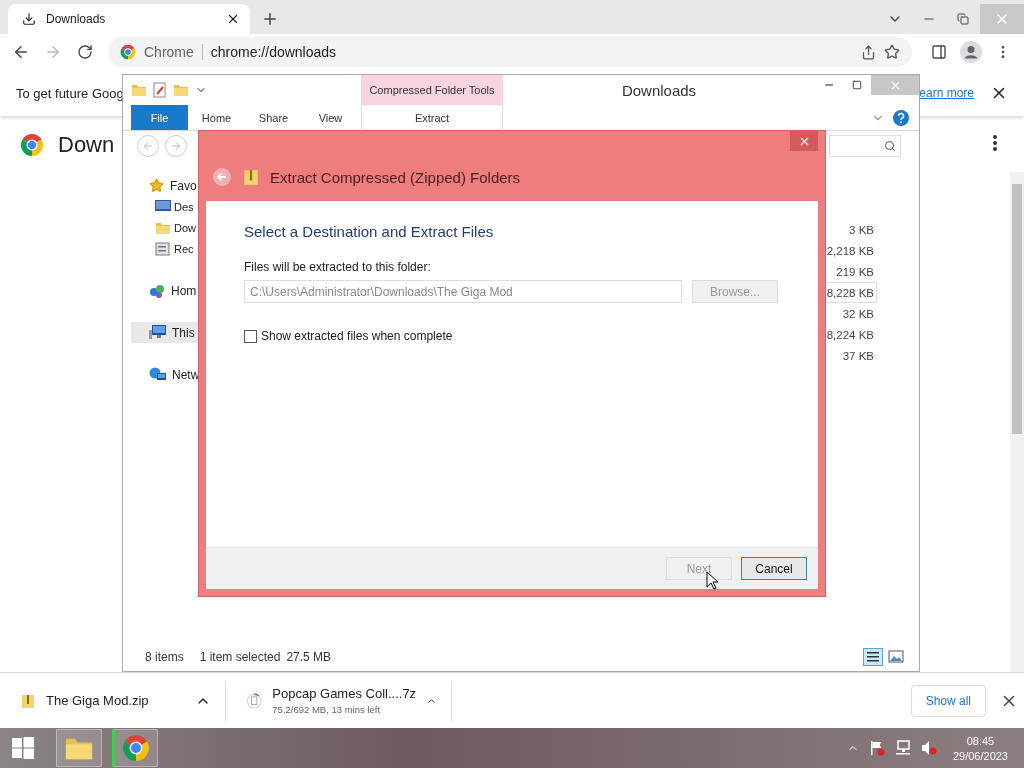  Describe the element at coordinates (357, 336) in the screenshot. I see `checkbox-label: Show extracted files when complete` at that location.